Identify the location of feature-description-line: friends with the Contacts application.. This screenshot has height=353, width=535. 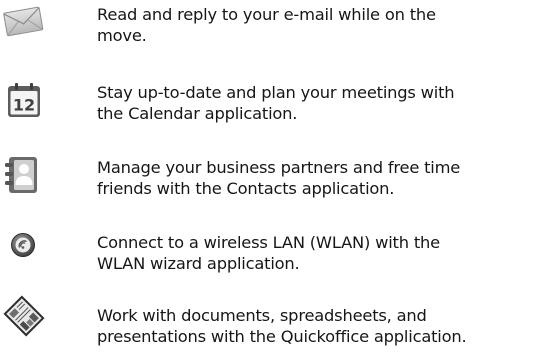
(246, 188).